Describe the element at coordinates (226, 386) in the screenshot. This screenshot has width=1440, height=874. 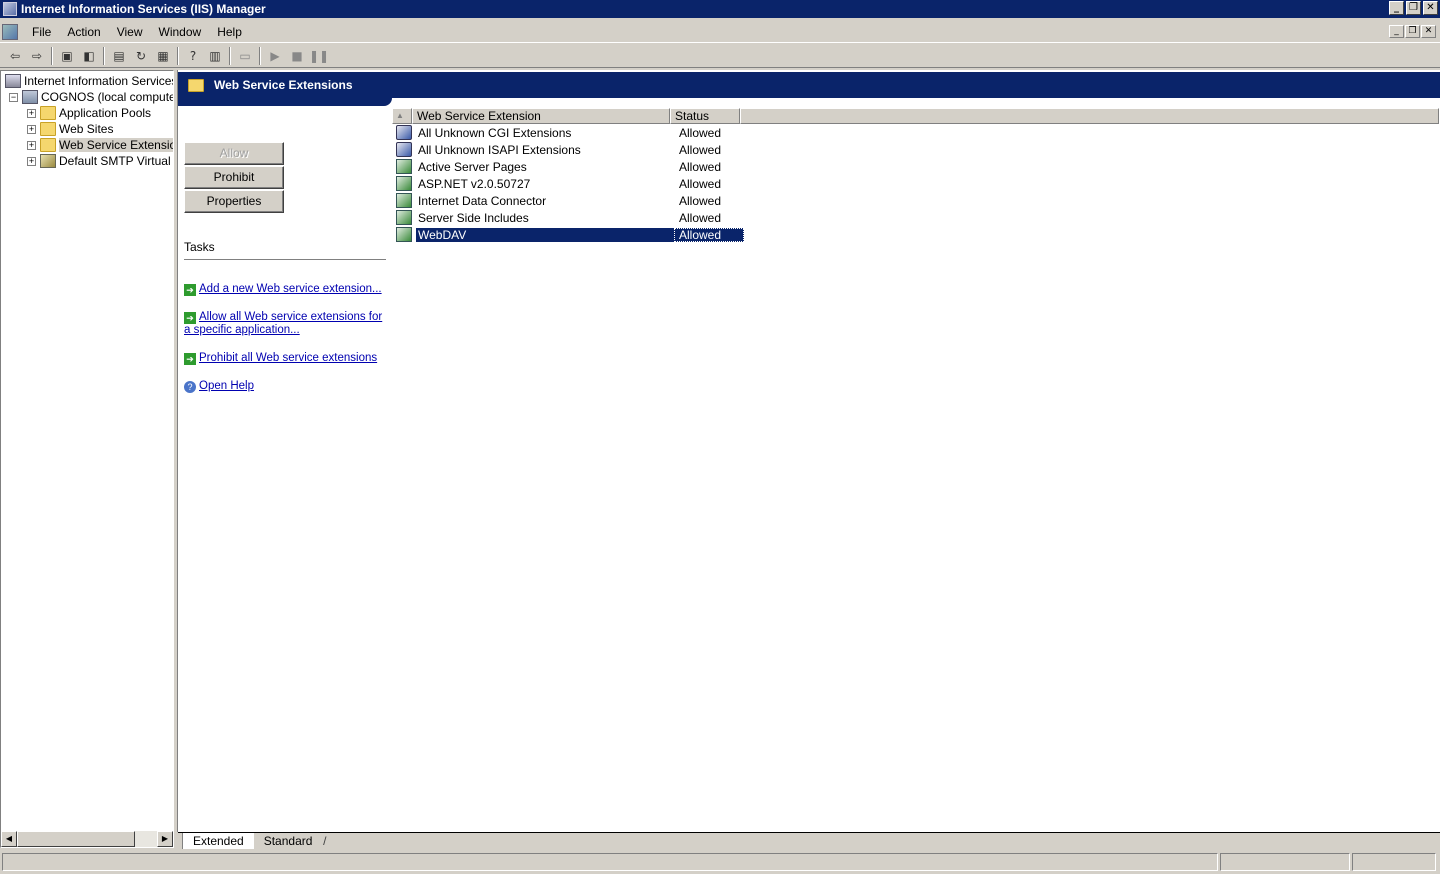
I see `open-help-link: Open Help` at that location.